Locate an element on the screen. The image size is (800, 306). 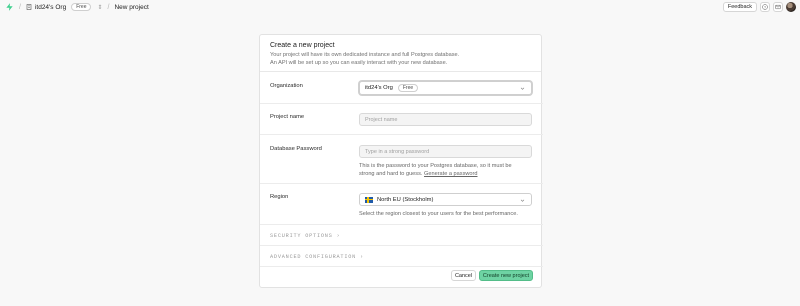
help-icon: ? is located at coordinates (765, 7).